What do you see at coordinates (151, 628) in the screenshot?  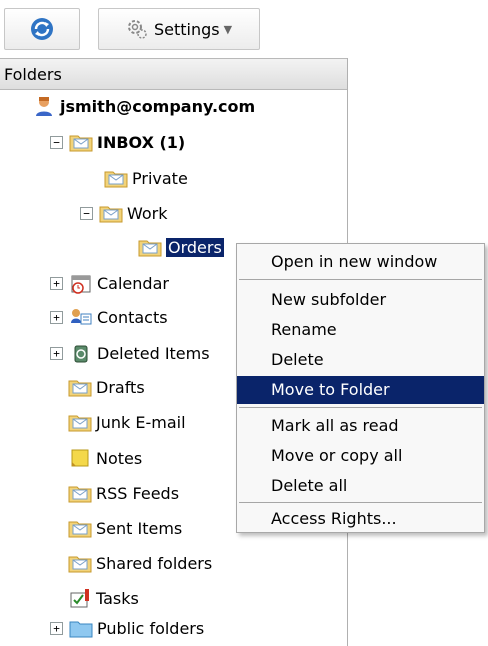 I see `public-label: Public folders` at bounding box center [151, 628].